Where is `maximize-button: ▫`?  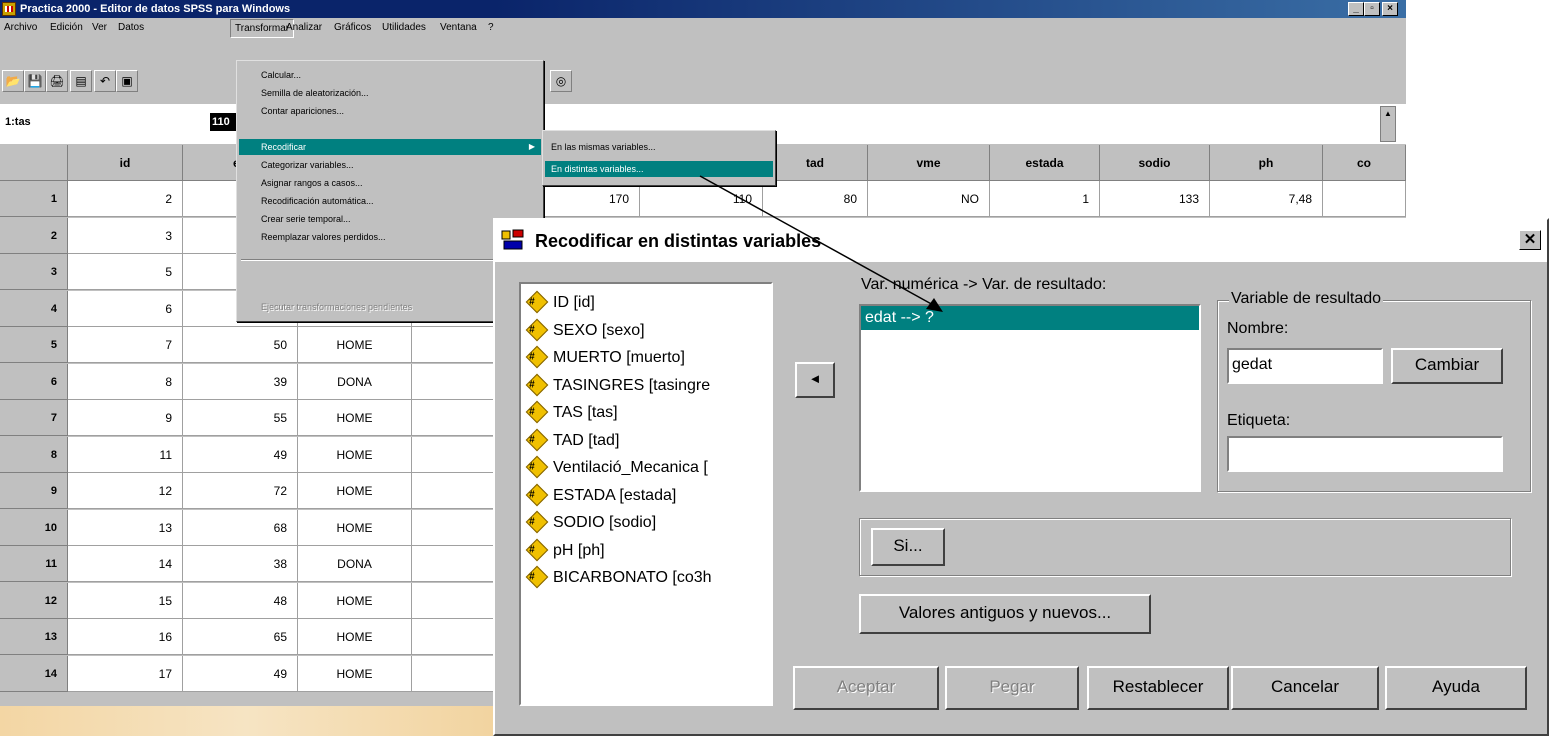
maximize-button: ▫ is located at coordinates (1372, 9).